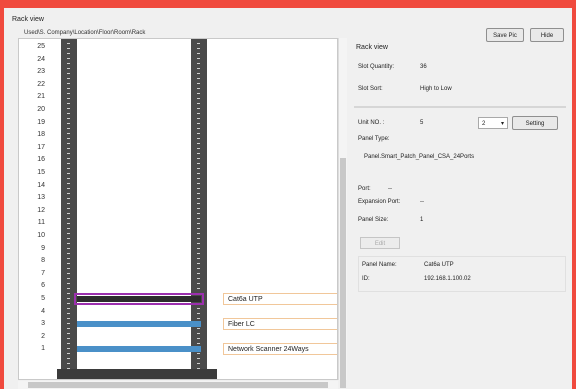  I want to click on expansion-port-value: --, so click(422, 202).